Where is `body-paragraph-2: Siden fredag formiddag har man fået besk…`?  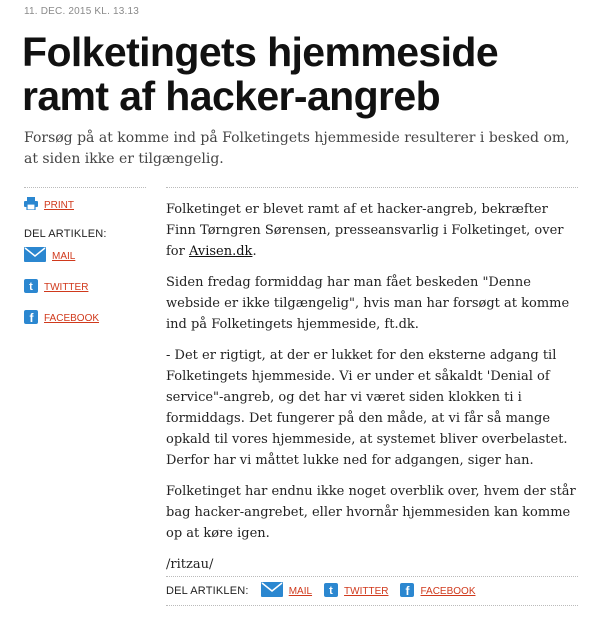
body-paragraph-2: Siden fredag formiddag har man fået besk… is located at coordinates (368, 303).